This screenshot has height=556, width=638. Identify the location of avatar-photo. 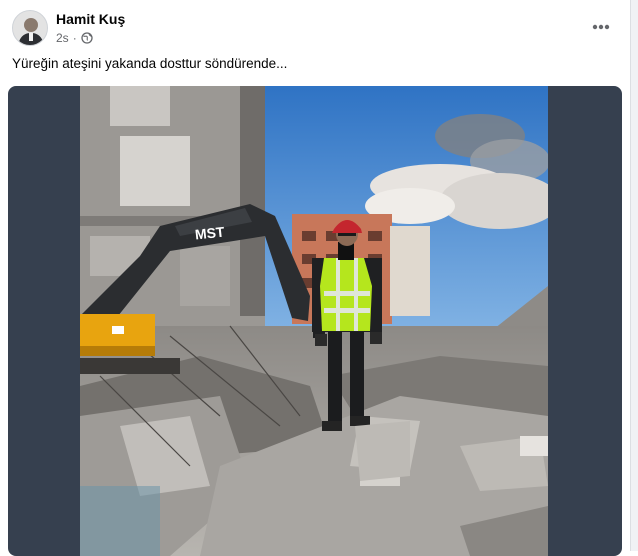
(30, 28).